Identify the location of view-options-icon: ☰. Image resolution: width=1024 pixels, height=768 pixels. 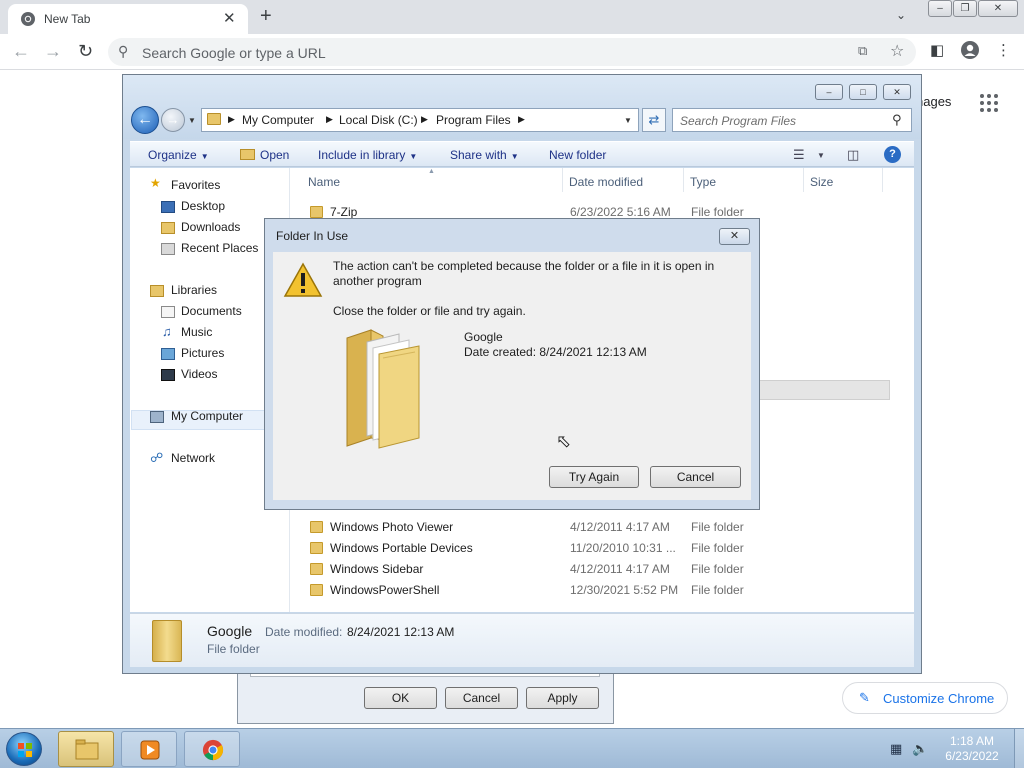
(799, 155).